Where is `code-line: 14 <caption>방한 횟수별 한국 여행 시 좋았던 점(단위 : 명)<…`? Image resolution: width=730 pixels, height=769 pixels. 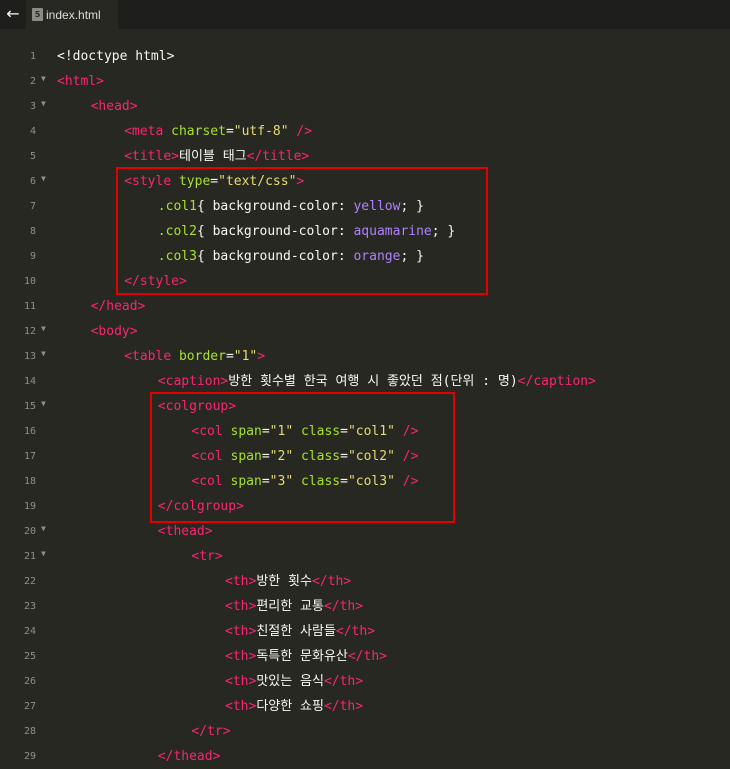
code-line: 14 <caption>방한 횟수별 한국 여행 시 좋았던 점(단위 : 명)<… is located at coordinates (365, 381).